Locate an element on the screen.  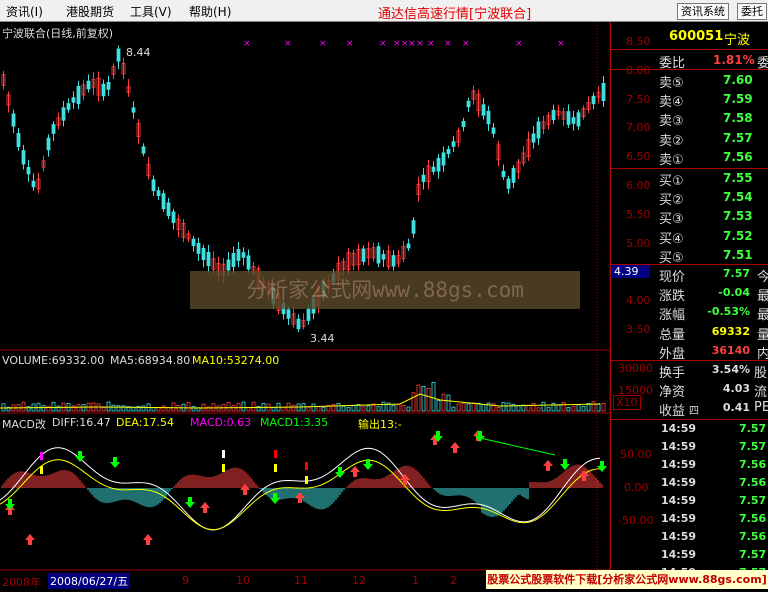
volume-name: VOLUME:69332.00 is located at coordinates (53, 360).